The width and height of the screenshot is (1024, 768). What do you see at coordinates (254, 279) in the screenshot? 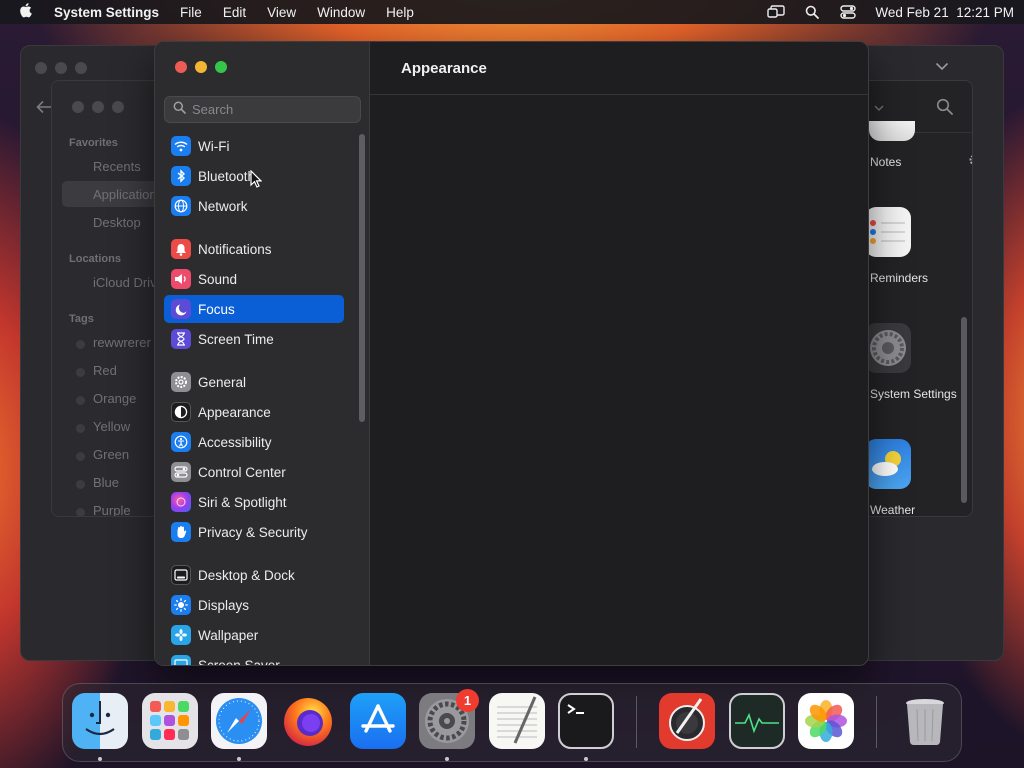
I see `sidebar-item-sound: Sound` at bounding box center [254, 279].